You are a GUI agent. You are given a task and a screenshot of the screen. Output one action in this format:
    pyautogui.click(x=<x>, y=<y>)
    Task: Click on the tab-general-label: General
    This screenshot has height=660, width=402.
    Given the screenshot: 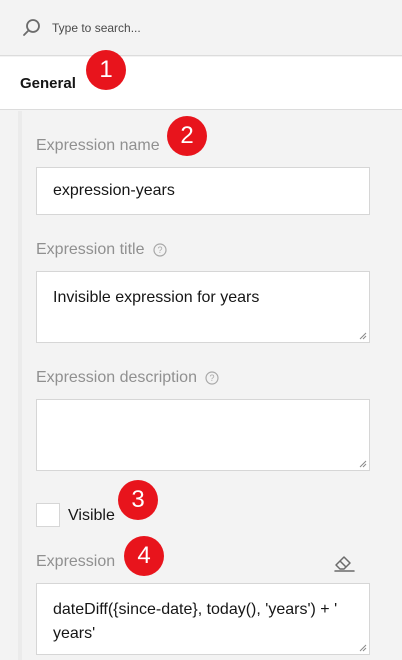 What is the action you would take?
    pyautogui.click(x=48, y=83)
    